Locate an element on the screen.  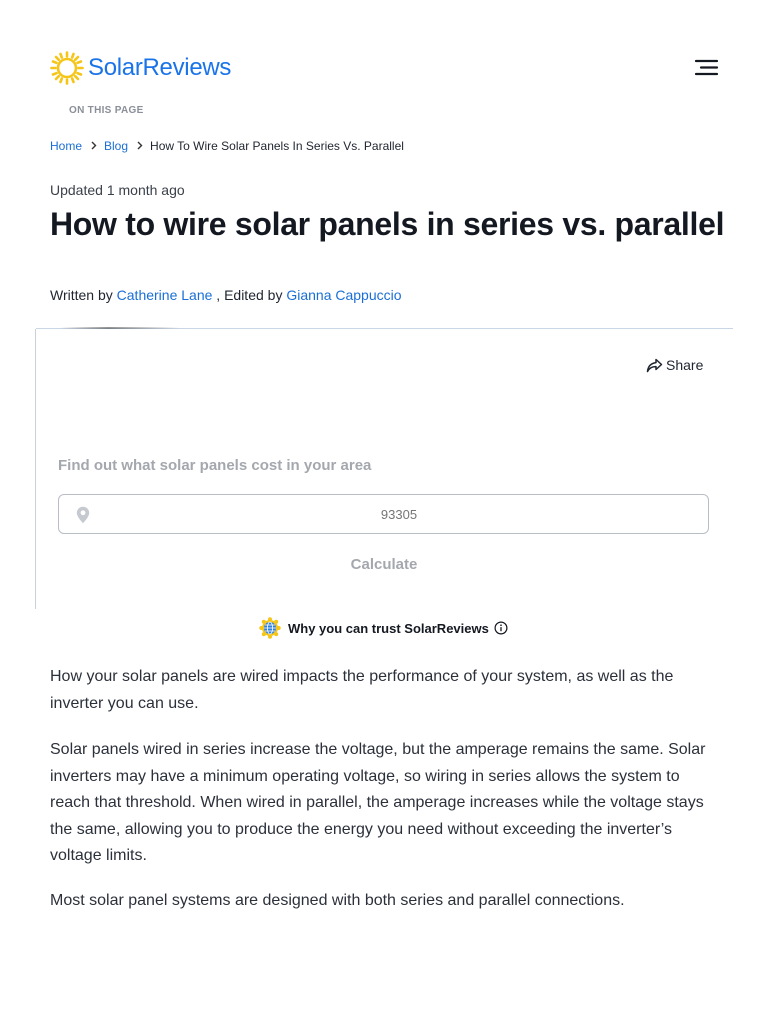
trust-solarreviews-link: Why you can trust SolarReviews is located at coordinates (383, 628).